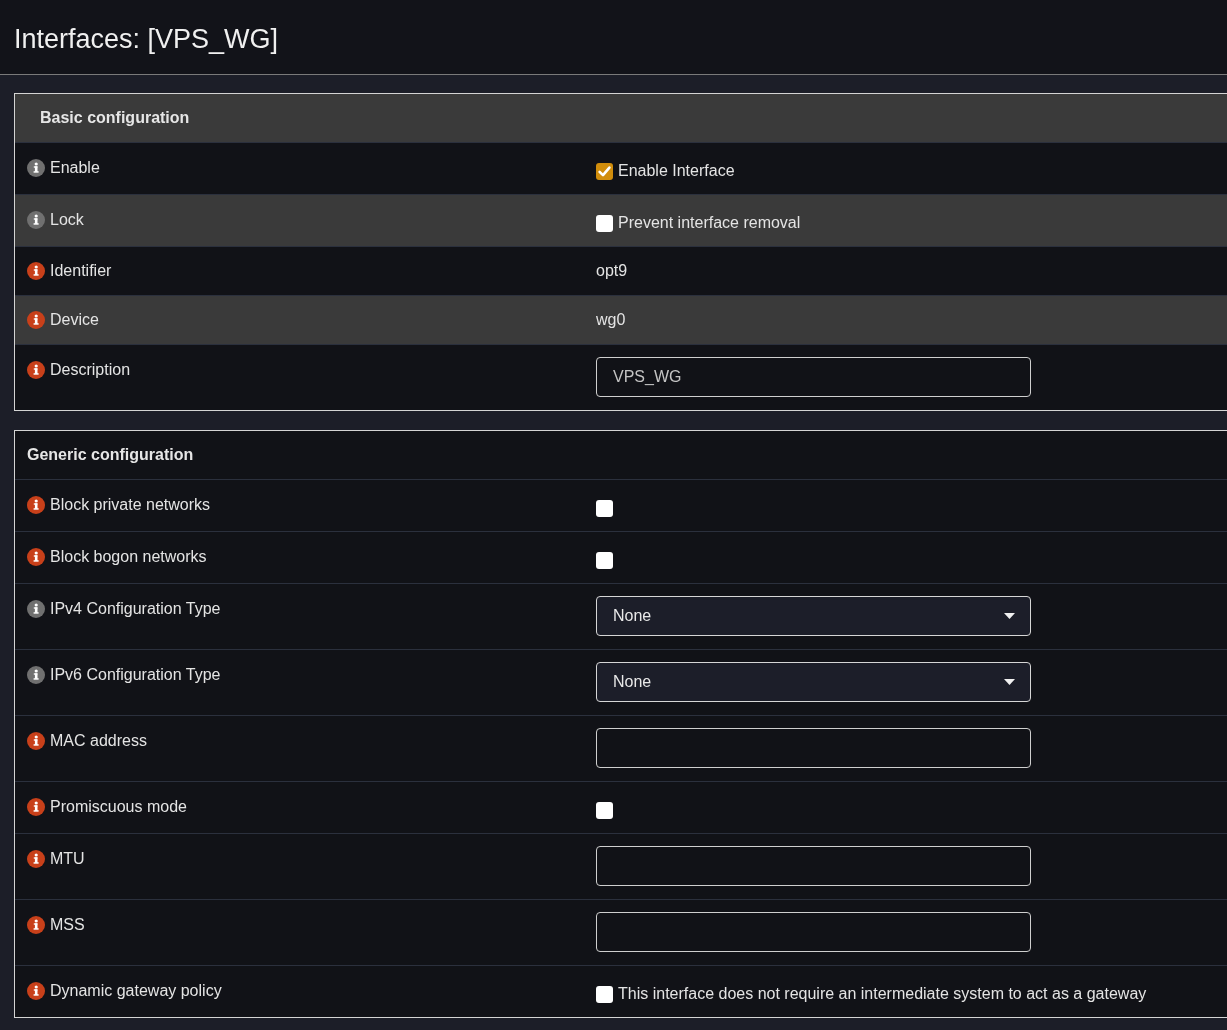 The height and width of the screenshot is (1030, 1227). What do you see at coordinates (75, 168) in the screenshot?
I see `field-label: Enable` at bounding box center [75, 168].